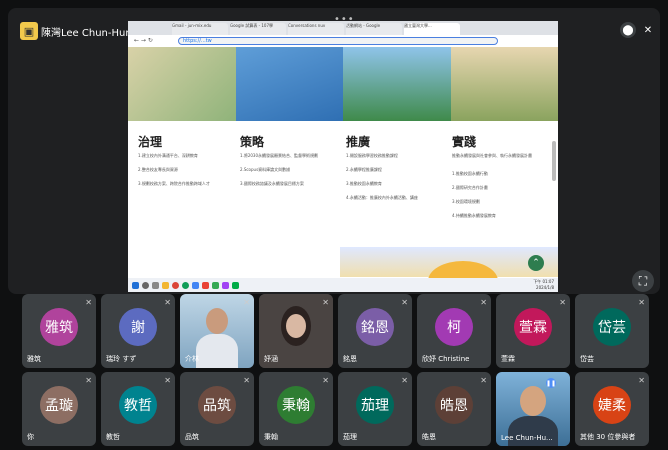 The image size is (668, 450). What do you see at coordinates (372, 155) in the screenshot?
I see `column-item: 1.開設服務學習校務推動課程` at bounding box center [372, 155].